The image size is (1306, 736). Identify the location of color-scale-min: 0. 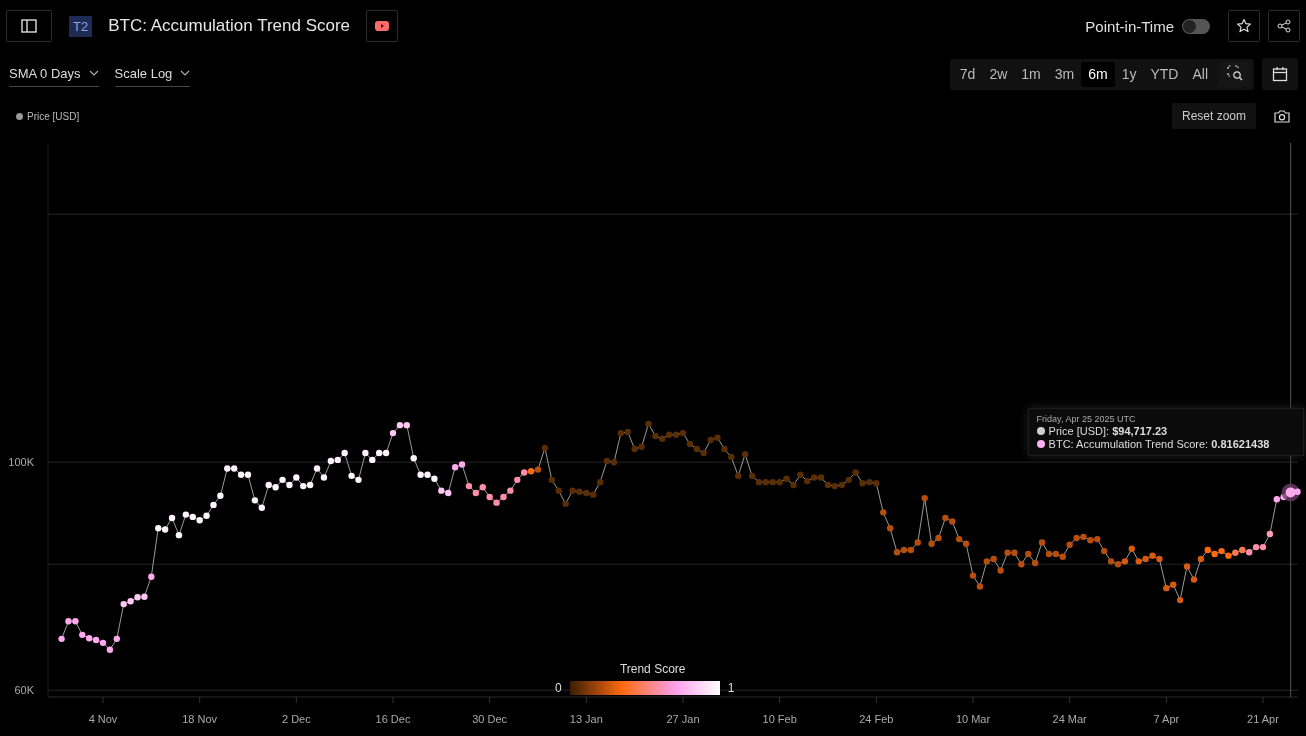
(558, 688).